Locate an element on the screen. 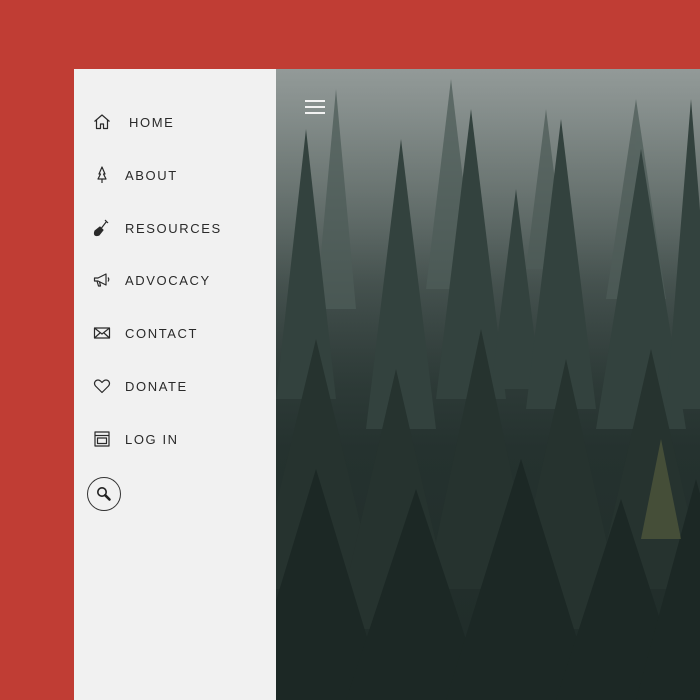 The height and width of the screenshot is (700, 700). nav-item-advocacy: ADVOCACY is located at coordinates (151, 280).